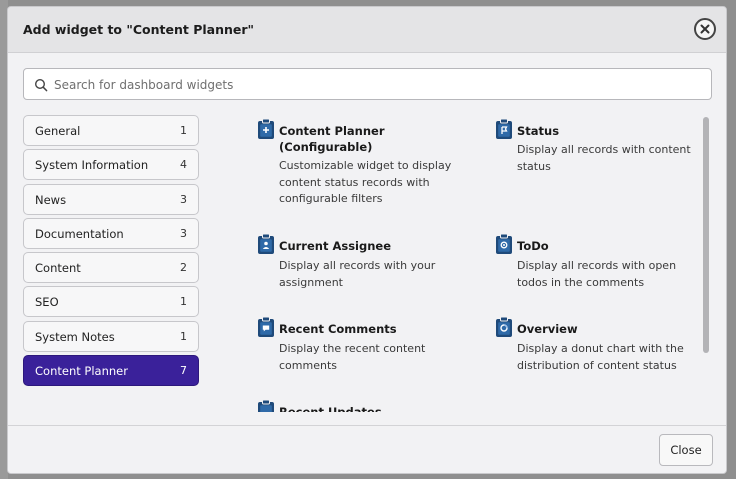 This screenshot has width=736, height=479. What do you see at coordinates (111, 199) in the screenshot?
I see `category-item-news: News 3` at bounding box center [111, 199].